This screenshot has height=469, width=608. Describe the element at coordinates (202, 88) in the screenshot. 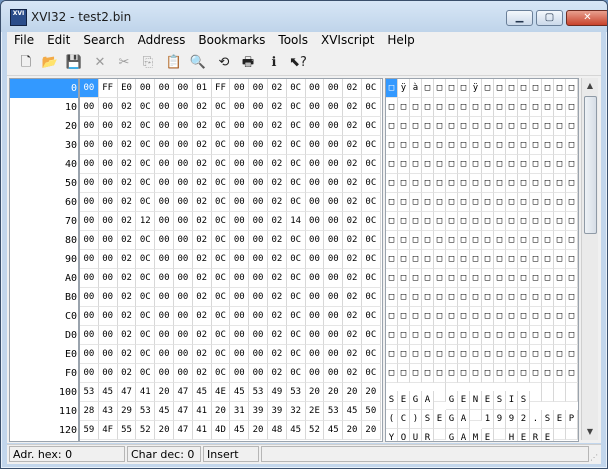

I see `hex-byte-cell: 01` at that location.